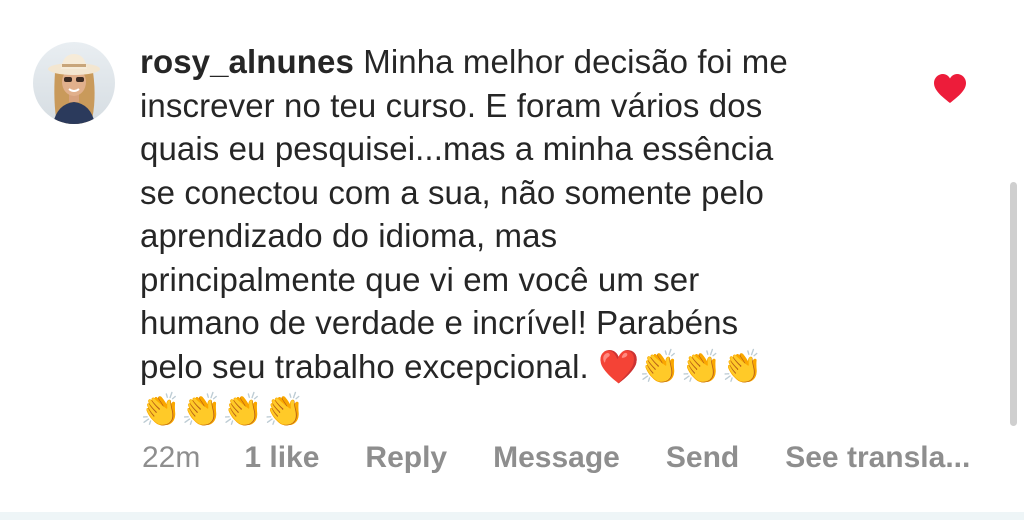 This screenshot has height=520, width=1024. Describe the element at coordinates (680, 366) in the screenshot. I see `comment-emoji-heart-clap: ❤️👏👏👏` at that location.